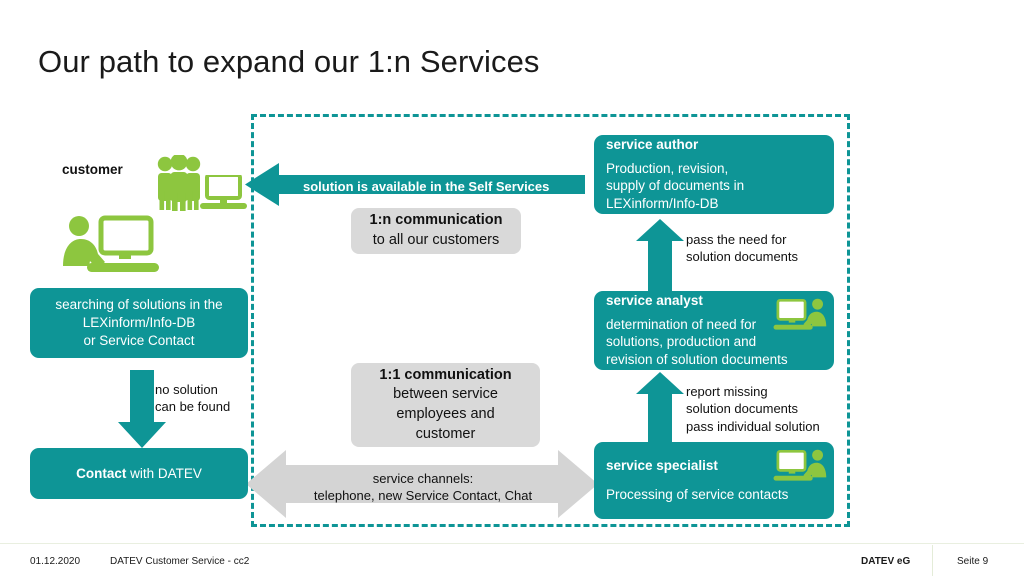 The width and height of the screenshot is (1024, 576). What do you see at coordinates (223, 192) in the screenshot?
I see `monitor-icon` at bounding box center [223, 192].